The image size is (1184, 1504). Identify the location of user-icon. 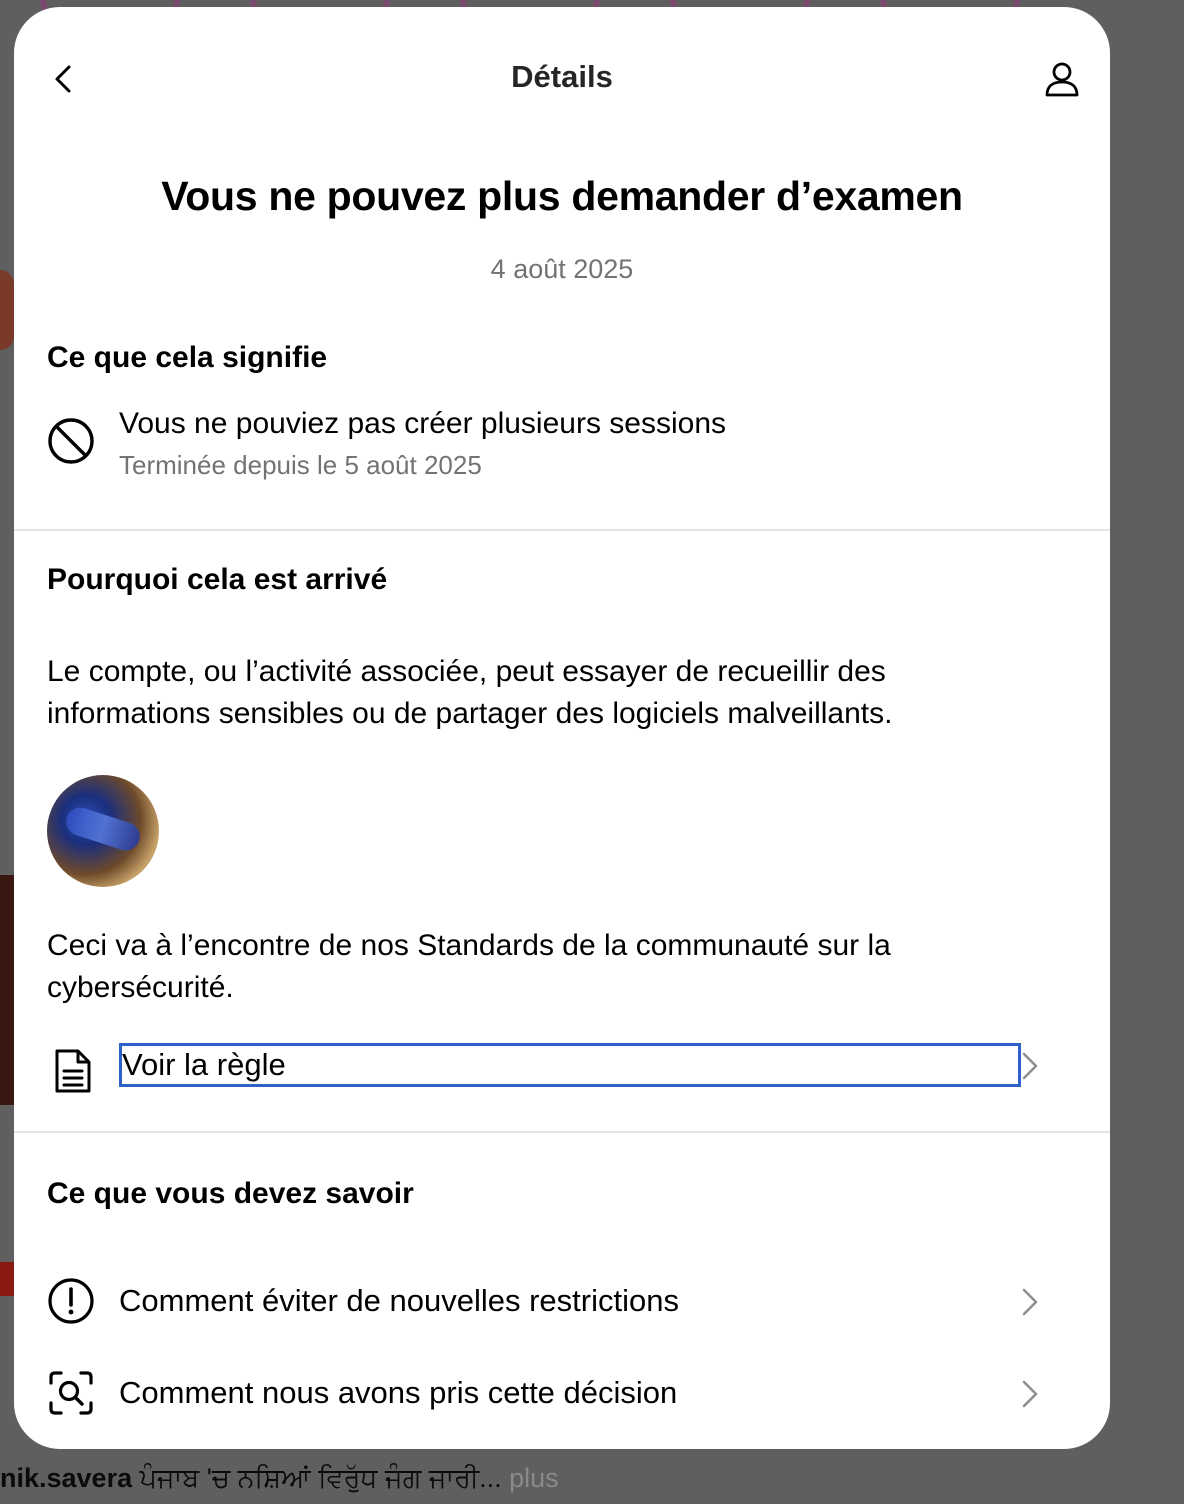
(1062, 79).